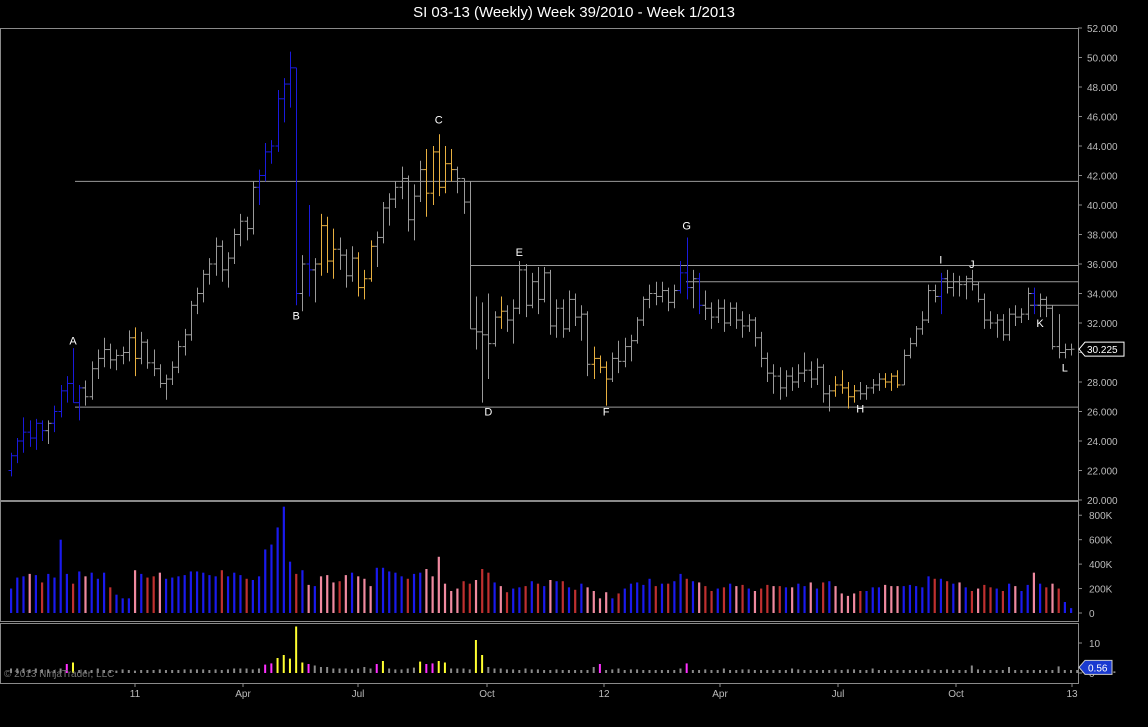 The width and height of the screenshot is (1148, 727). I want to click on price-tick-label: 28.000, so click(1102, 383).